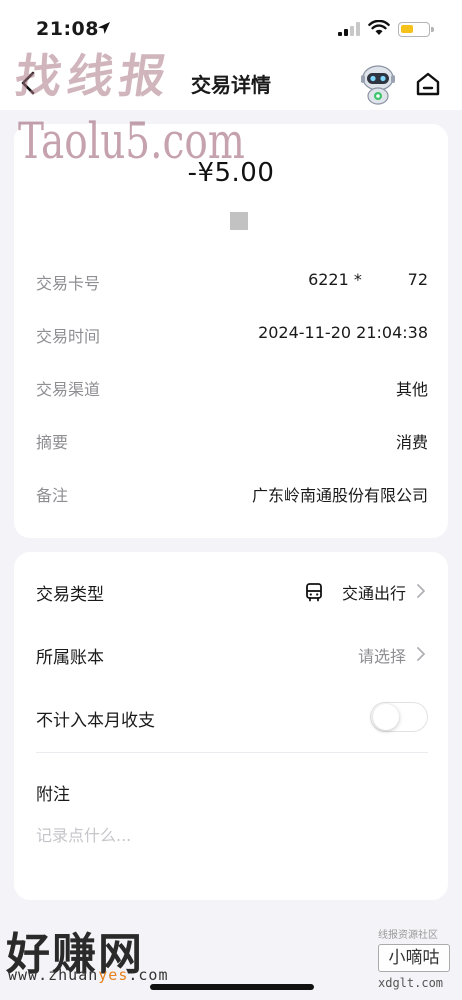  I want to click on detail-value: 其他, so click(411, 389).